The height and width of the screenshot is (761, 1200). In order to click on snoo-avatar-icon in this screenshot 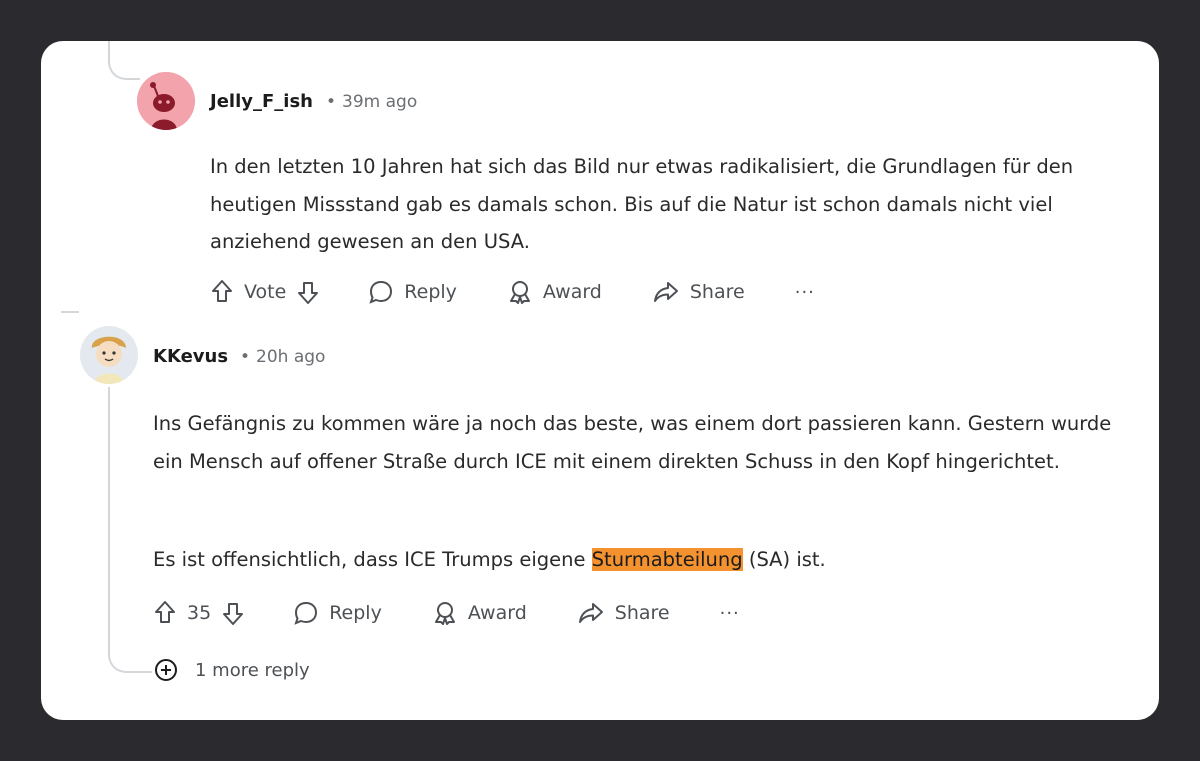, I will do `click(166, 101)`.